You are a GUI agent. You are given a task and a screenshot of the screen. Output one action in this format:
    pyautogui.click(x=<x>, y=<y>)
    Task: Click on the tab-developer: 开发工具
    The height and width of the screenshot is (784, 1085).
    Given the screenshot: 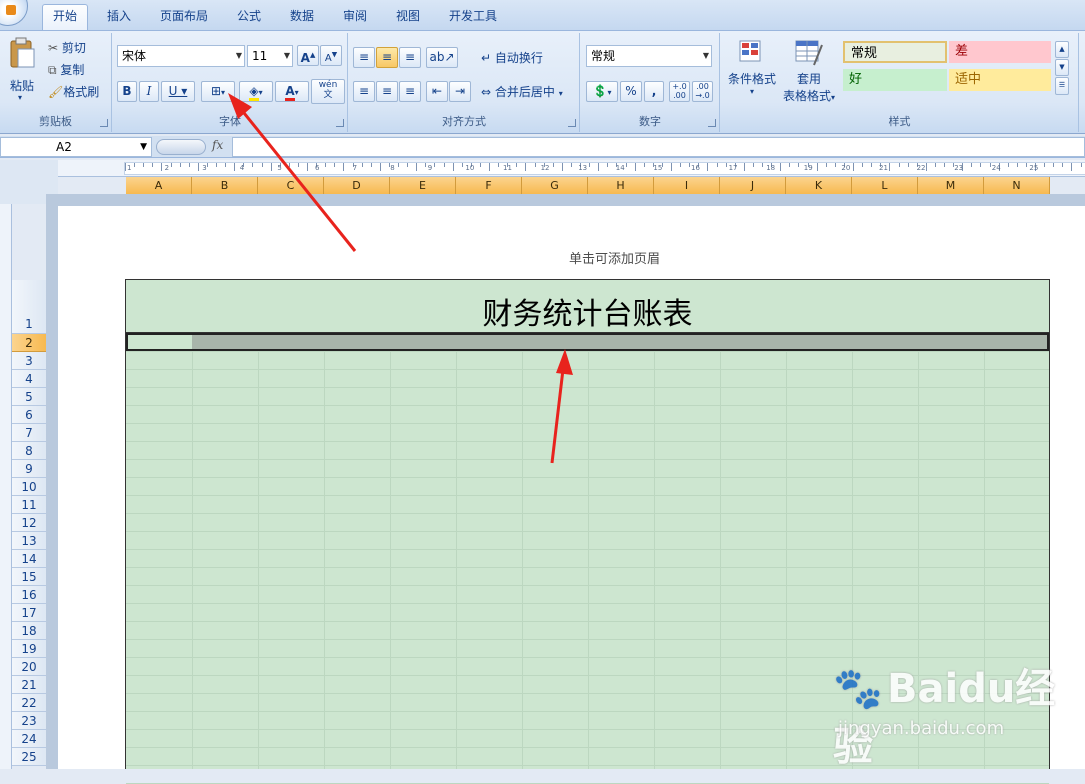 What is the action you would take?
    pyautogui.click(x=473, y=17)
    